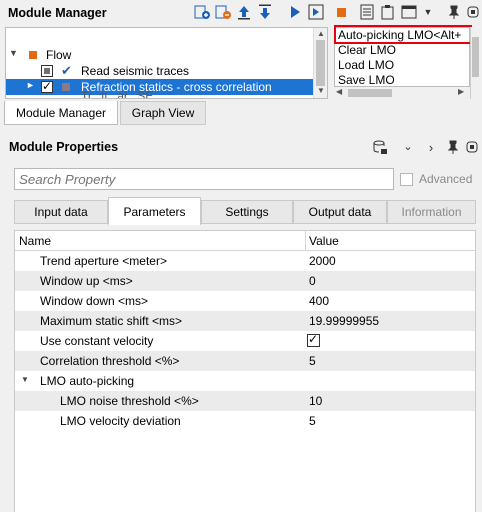 The width and height of the screenshot is (482, 512). What do you see at coordinates (367, 12) in the screenshot?
I see `list-icon` at bounding box center [367, 12].